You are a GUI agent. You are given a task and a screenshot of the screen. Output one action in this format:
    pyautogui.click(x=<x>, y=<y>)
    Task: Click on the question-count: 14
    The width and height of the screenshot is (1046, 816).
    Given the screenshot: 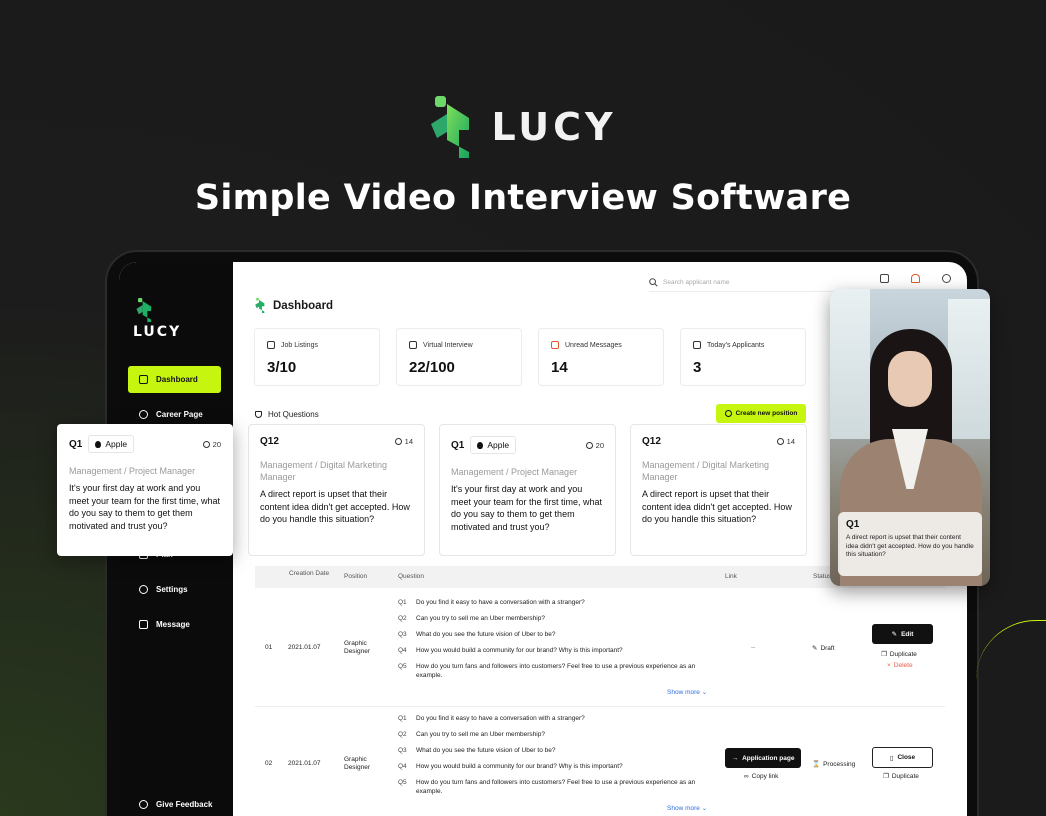 What is the action you would take?
    pyautogui.click(x=408, y=441)
    